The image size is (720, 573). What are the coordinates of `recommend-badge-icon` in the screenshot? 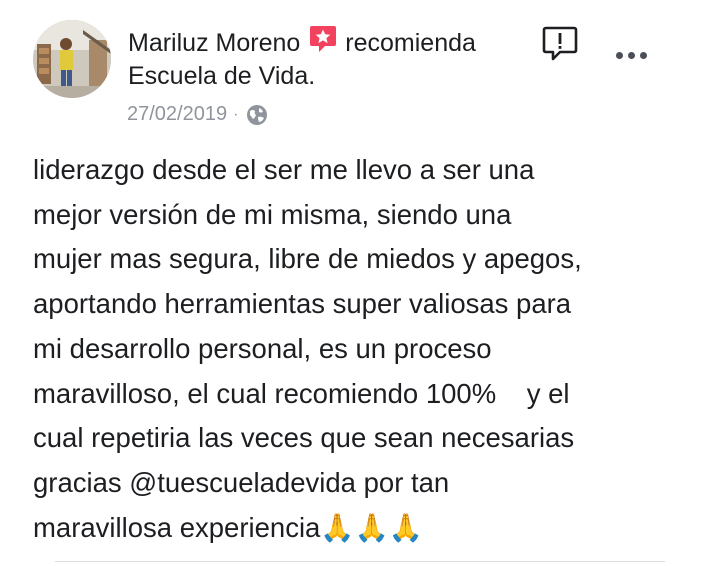 It's located at (323, 39).